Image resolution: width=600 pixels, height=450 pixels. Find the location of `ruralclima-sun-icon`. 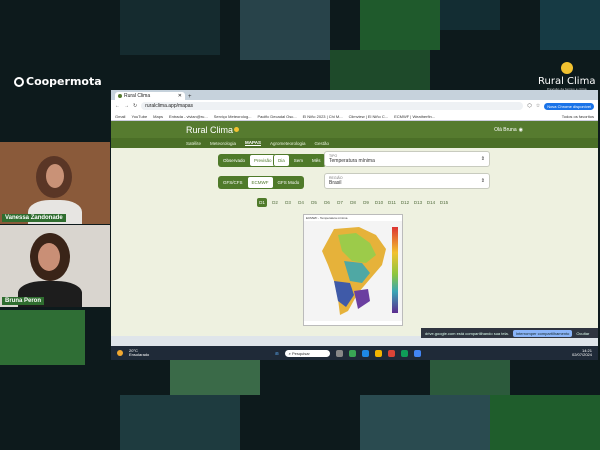

ruralclima-sun-icon is located at coordinates (566, 68).